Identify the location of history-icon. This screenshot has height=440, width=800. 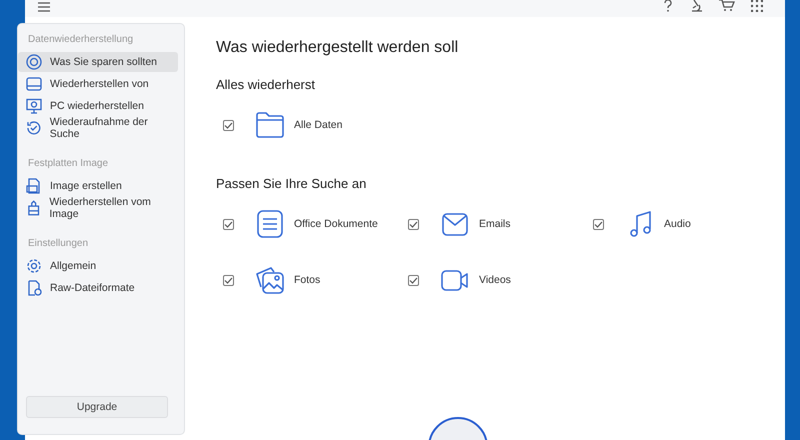
(34, 128).